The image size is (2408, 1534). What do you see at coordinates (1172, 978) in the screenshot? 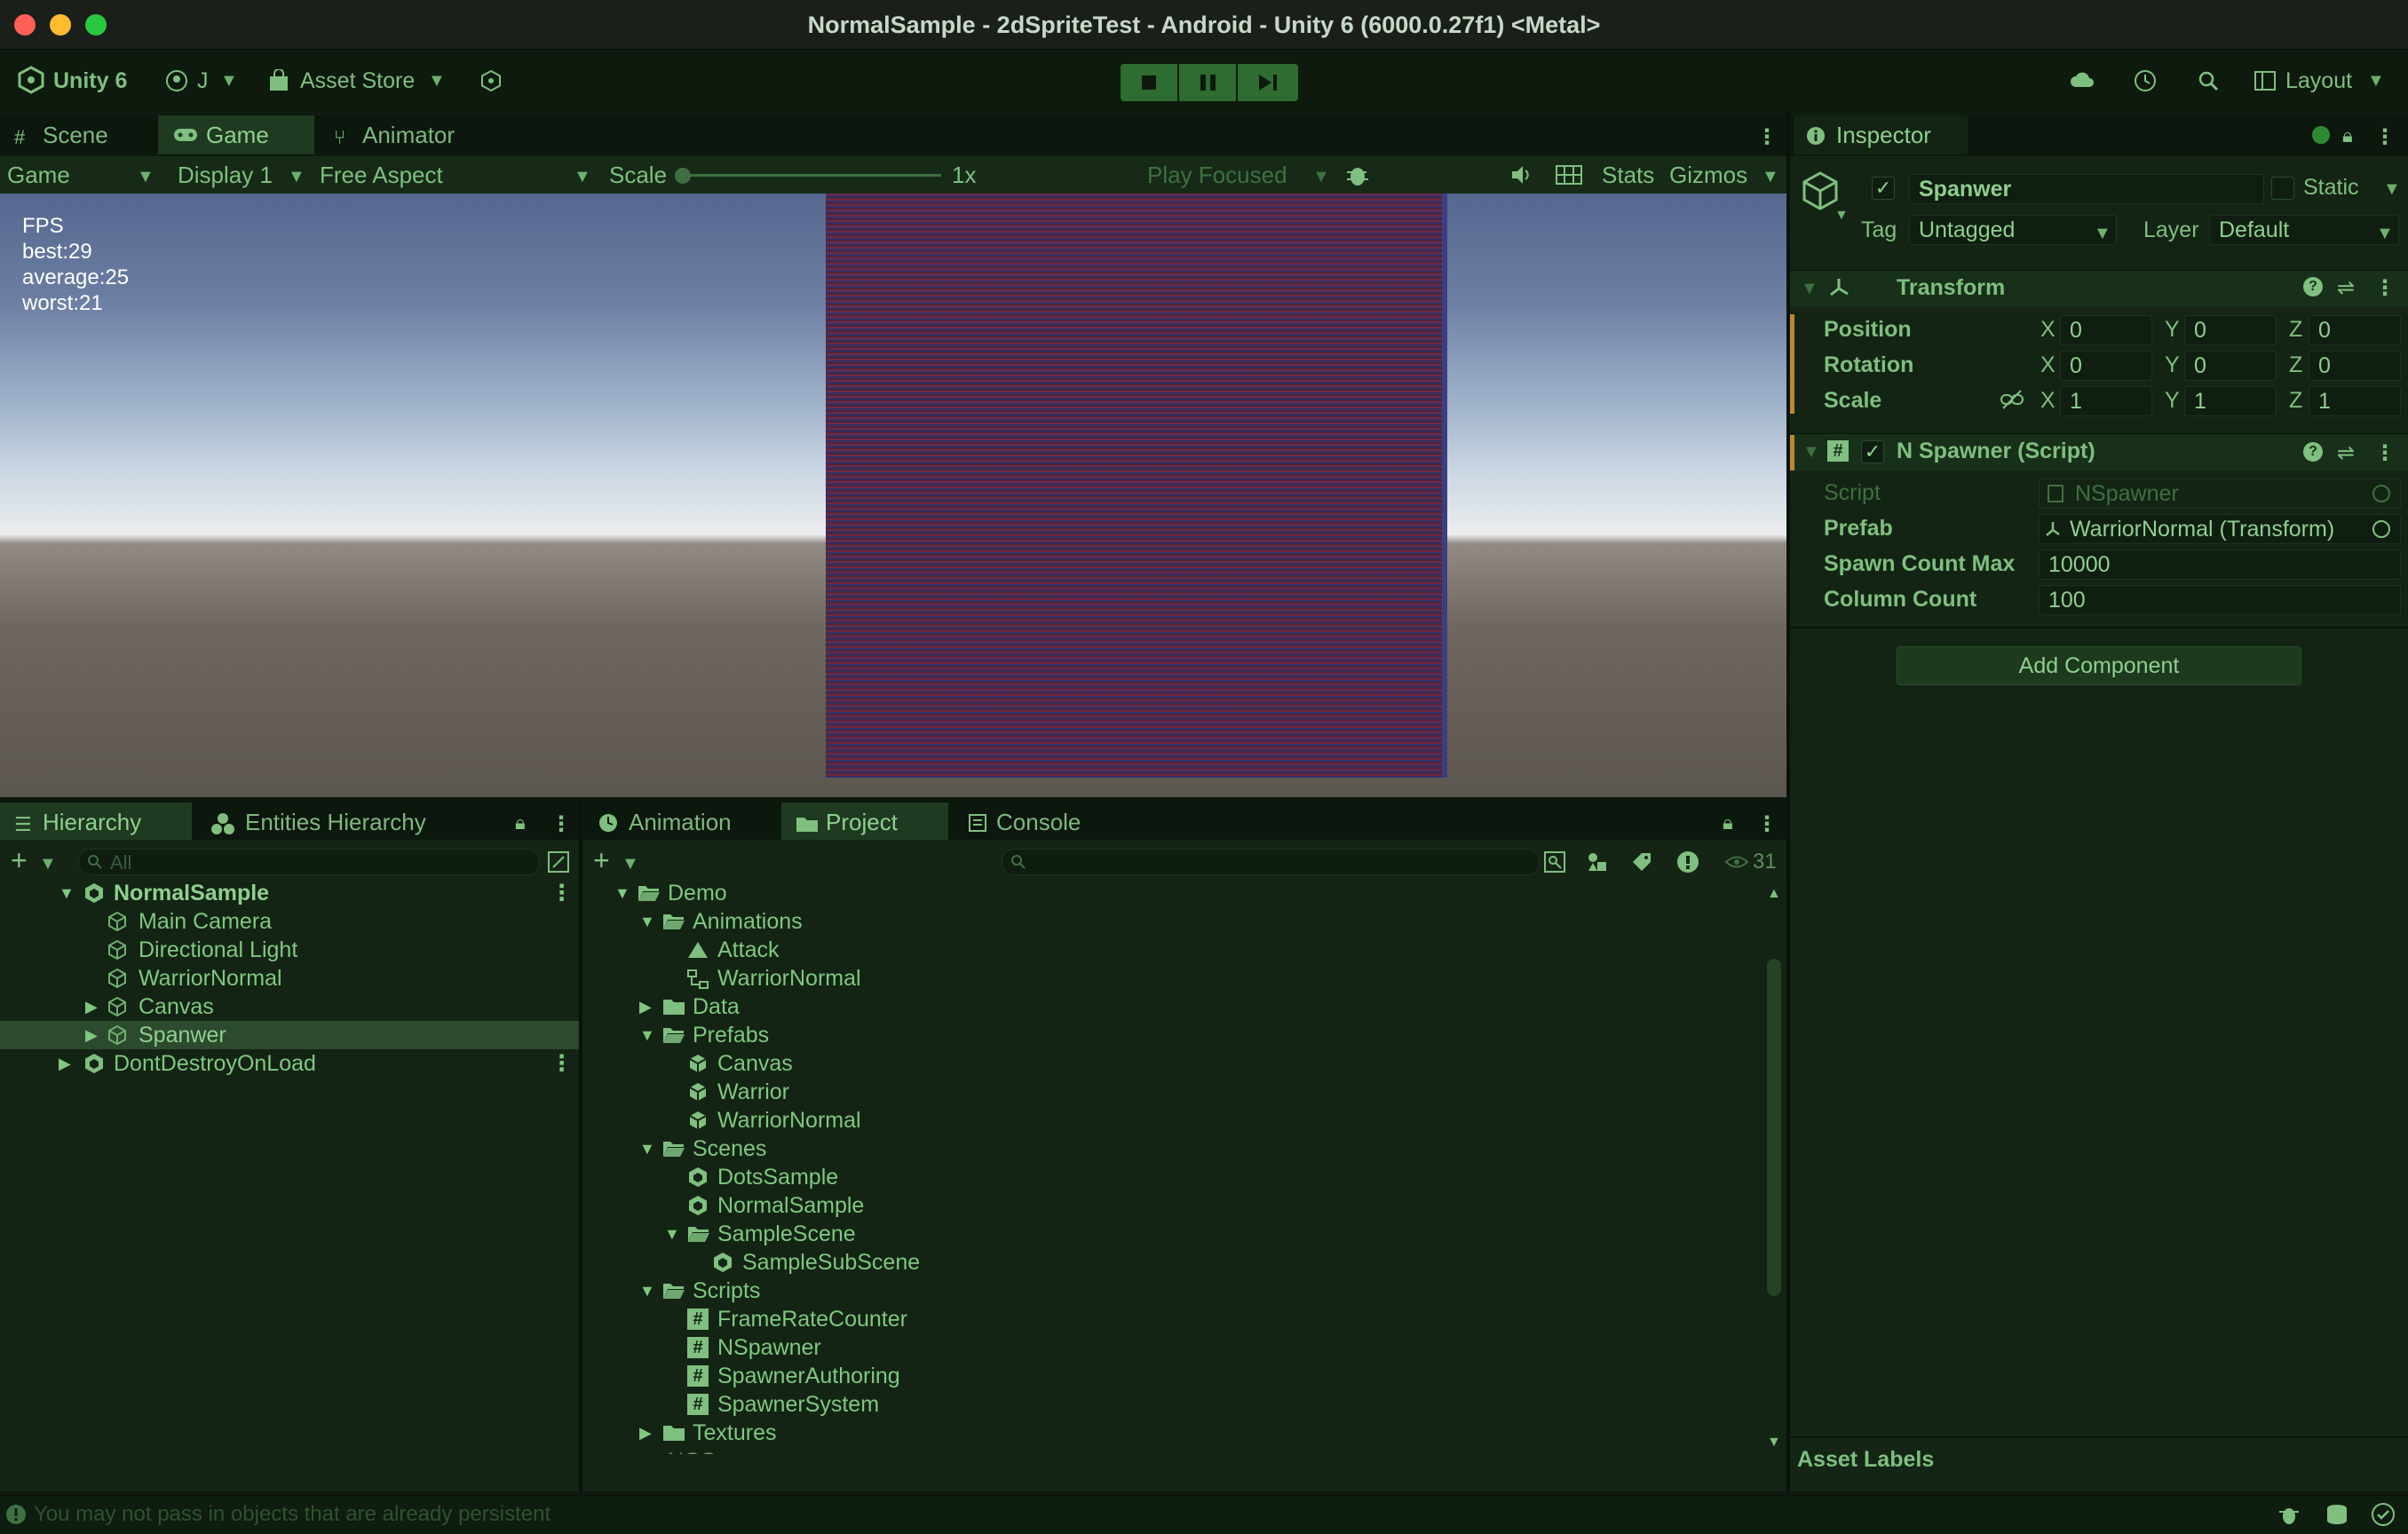
I see `project-row-warriornormal-controller: WarriorNormal` at bounding box center [1172, 978].